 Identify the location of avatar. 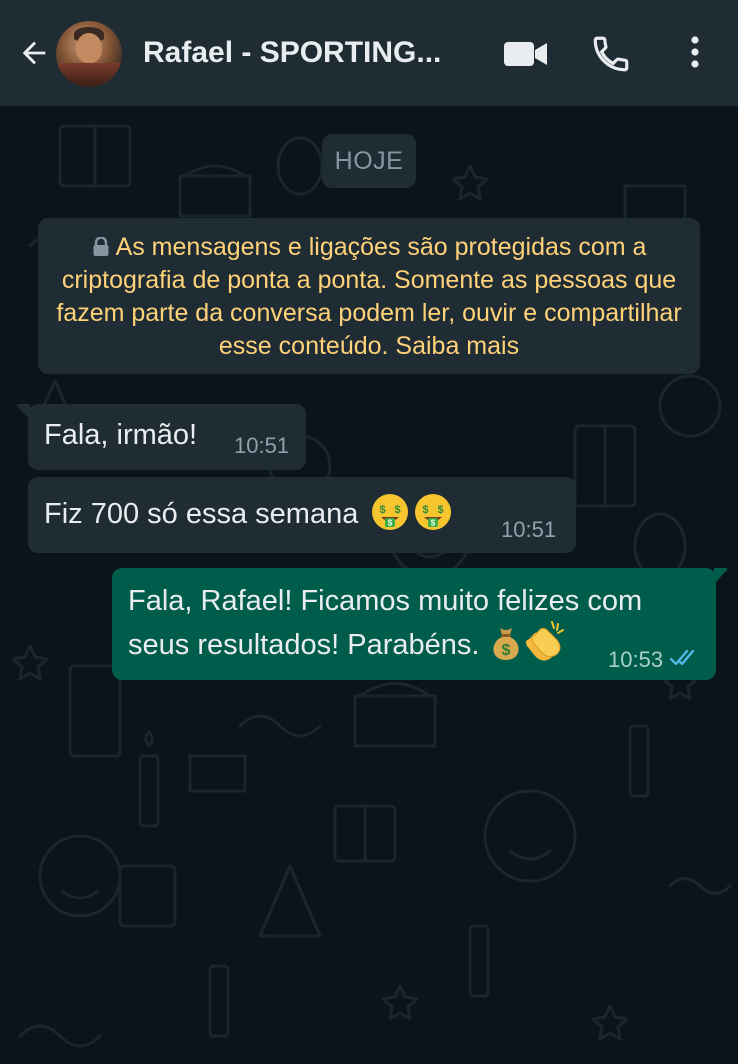
(89, 54).